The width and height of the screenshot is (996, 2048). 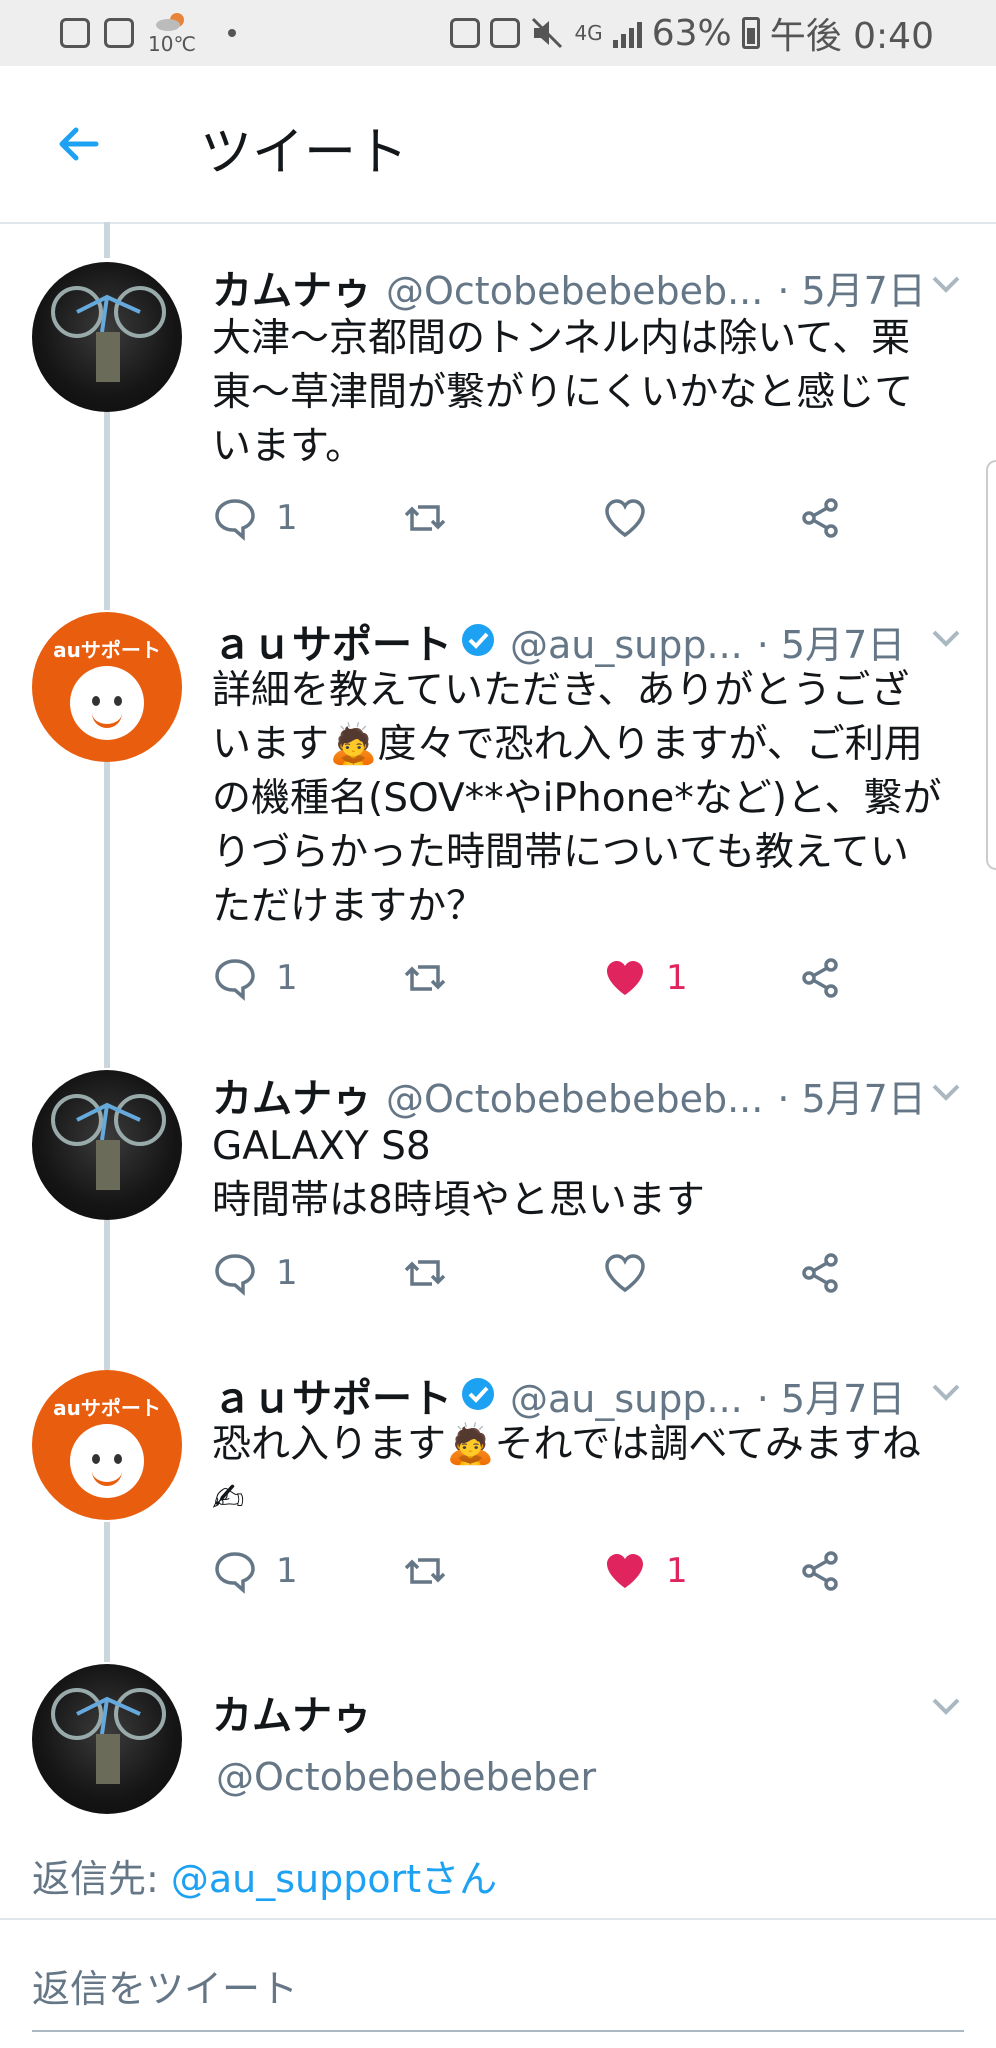 What do you see at coordinates (78, 144) in the screenshot?
I see `back-arrow-icon` at bounding box center [78, 144].